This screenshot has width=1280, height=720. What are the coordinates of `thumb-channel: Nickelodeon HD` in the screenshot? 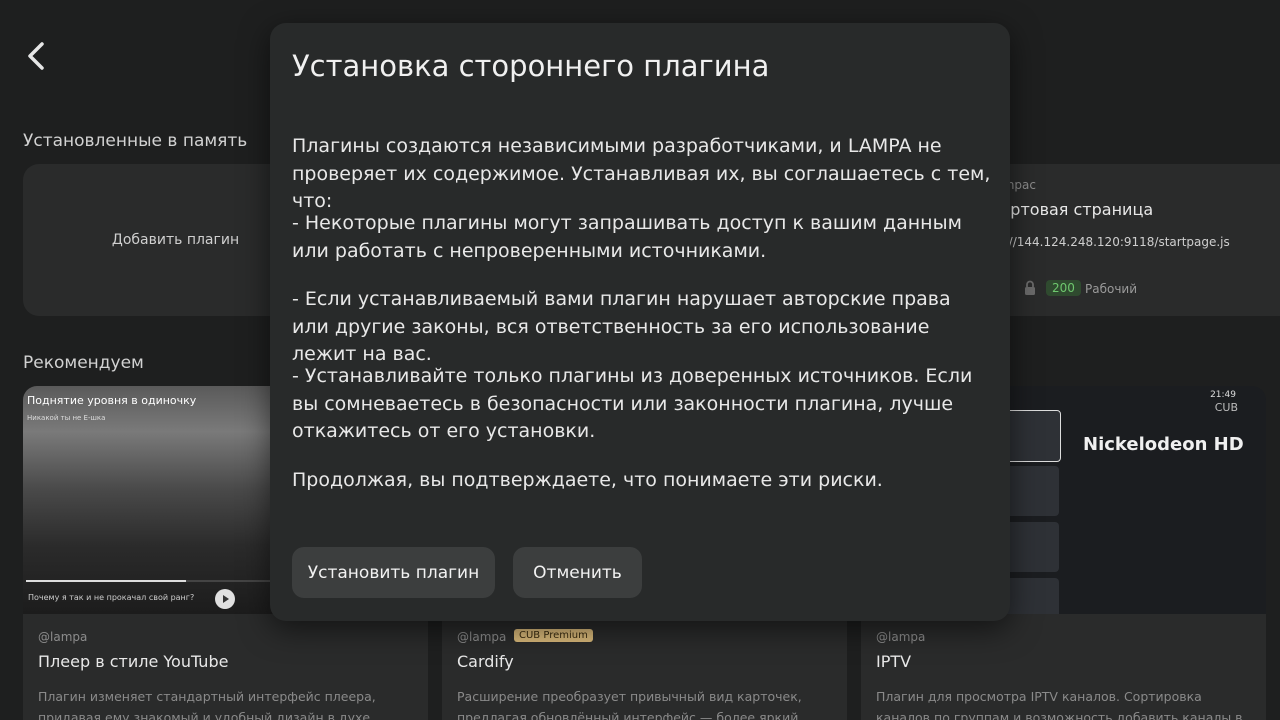 It's located at (1163, 444).